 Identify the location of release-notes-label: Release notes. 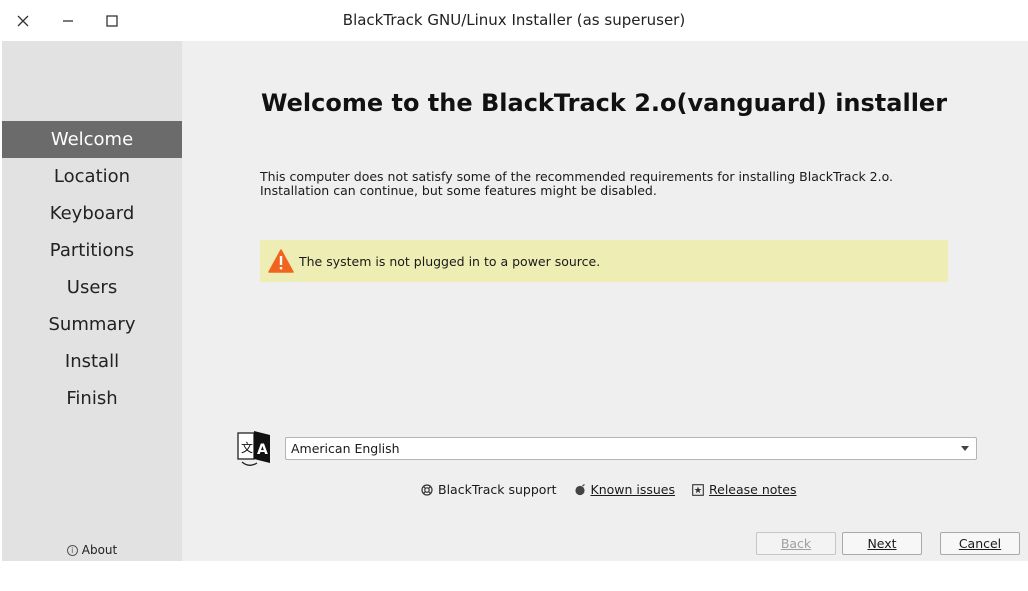
(753, 489).